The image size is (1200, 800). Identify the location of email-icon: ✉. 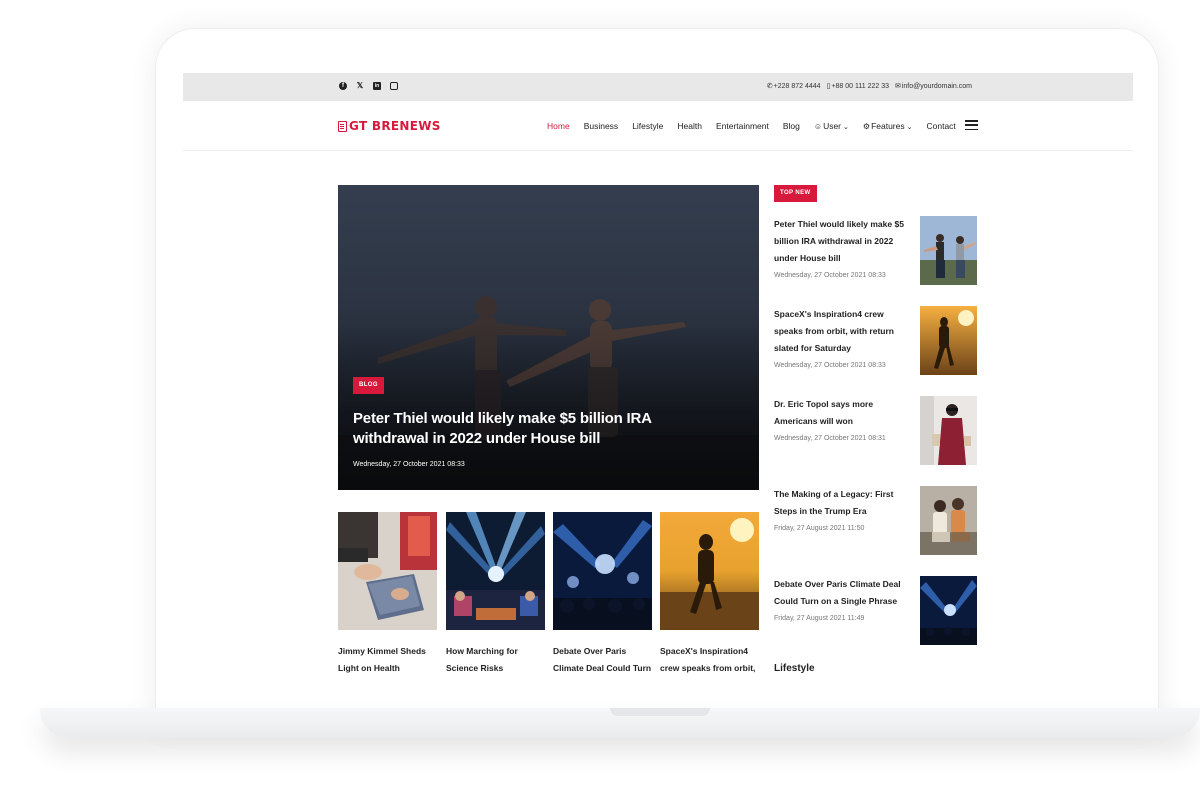
(897, 86).